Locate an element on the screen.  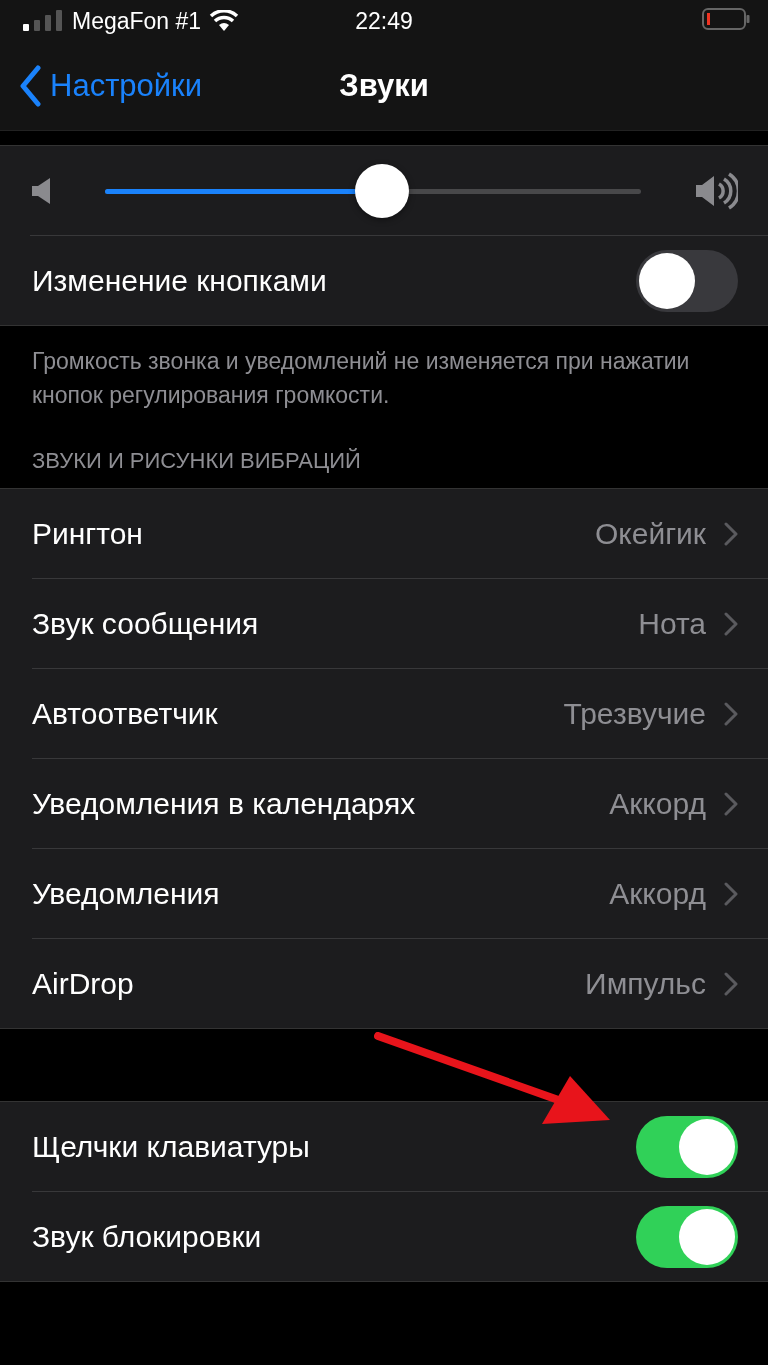
list-row: AirDrop Импульс is located at coordinates (400, 983).